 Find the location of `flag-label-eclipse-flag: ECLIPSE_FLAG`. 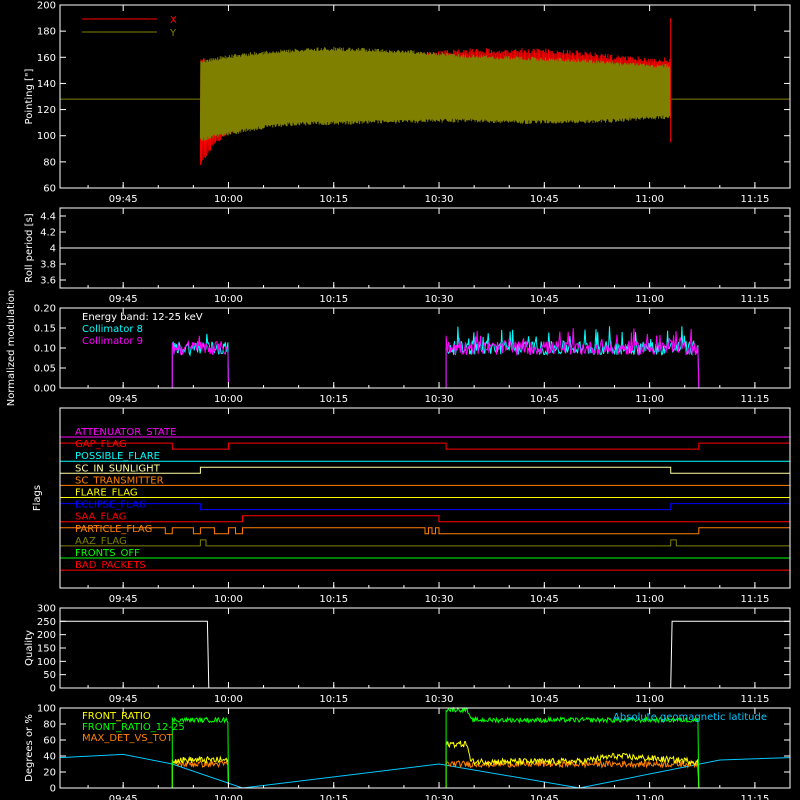

flag-label-eclipse-flag: ECLIPSE_FLAG is located at coordinates (110, 505).